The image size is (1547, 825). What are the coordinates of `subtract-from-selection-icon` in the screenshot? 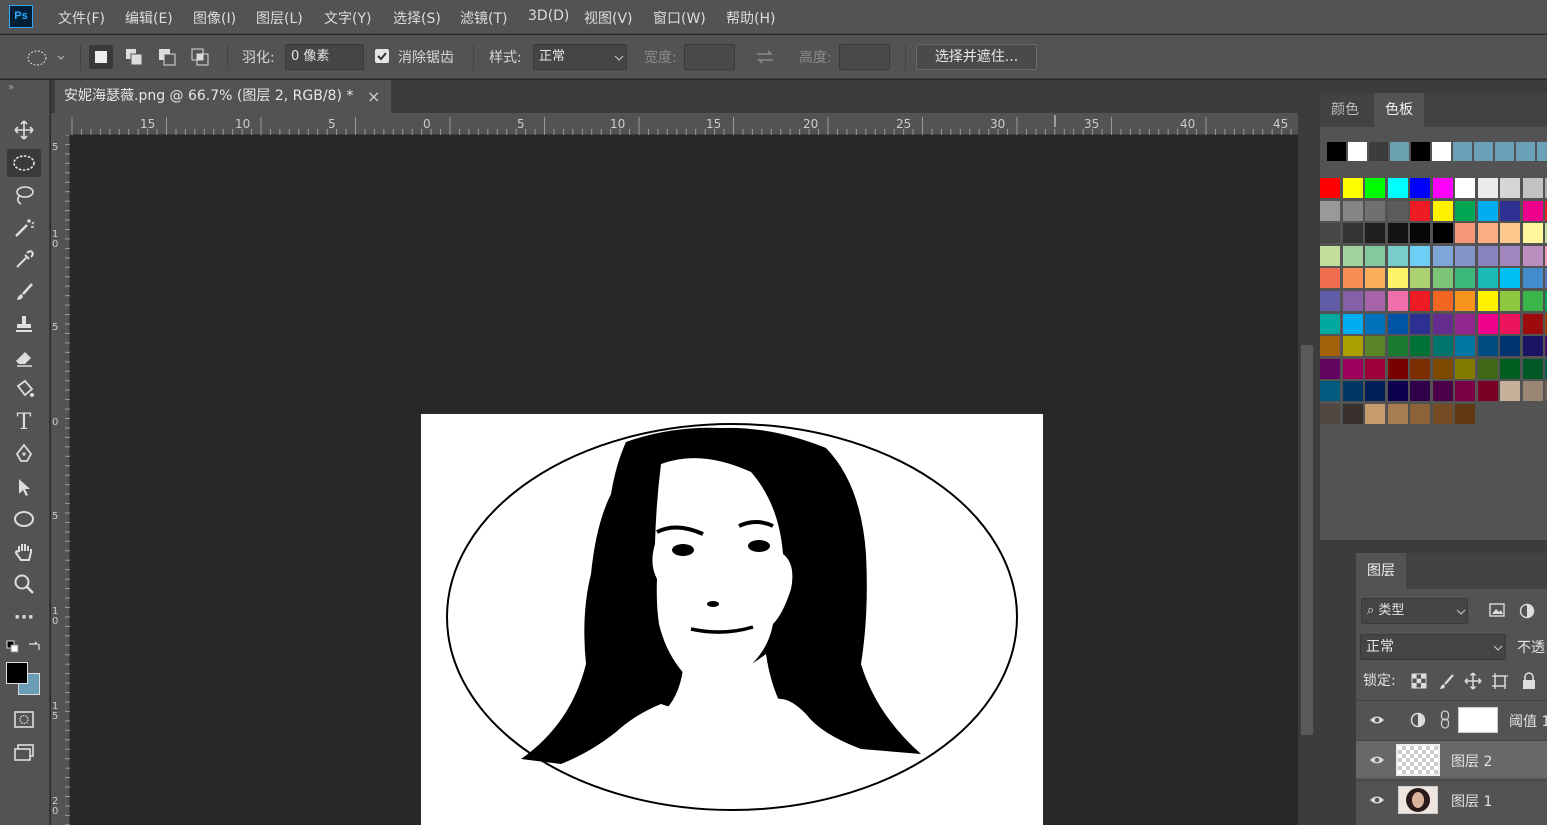 It's located at (167, 57).